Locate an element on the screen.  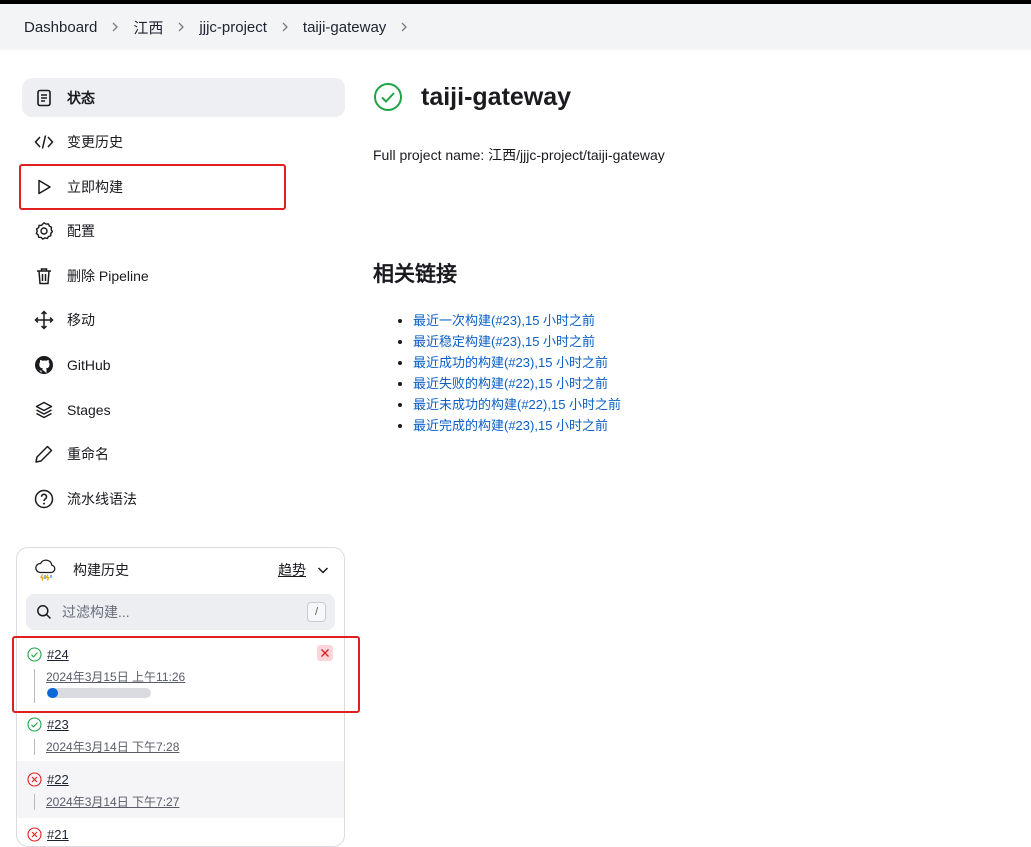
list-item: 最近未成功的构建(#22),15 小时之前 is located at coordinates (718, 404).